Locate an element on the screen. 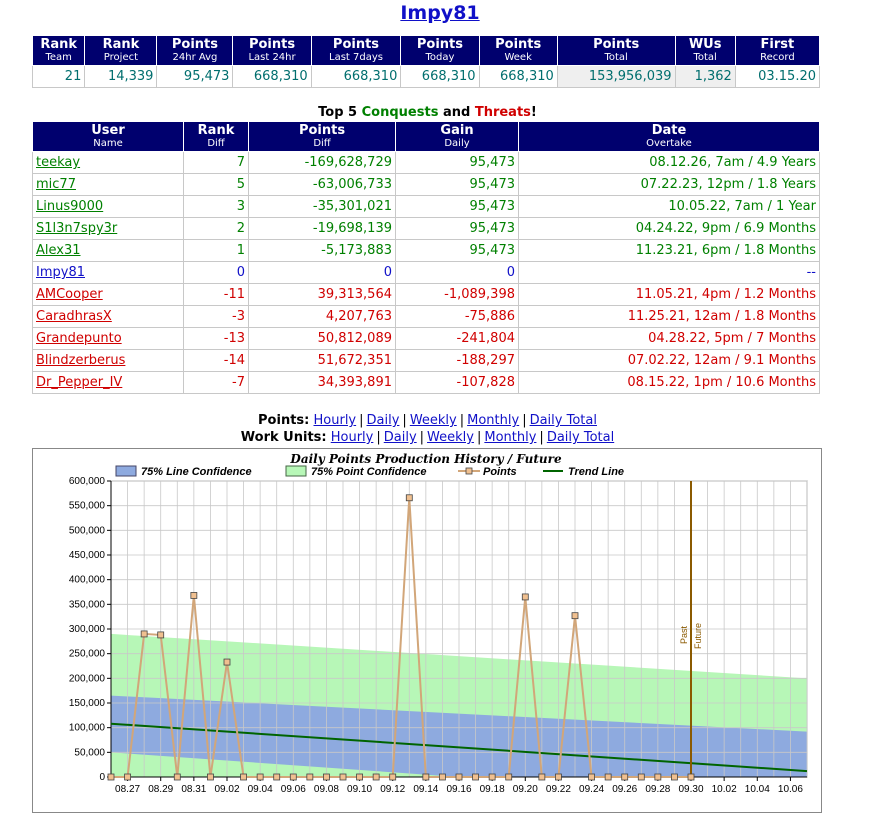 This screenshot has width=880, height=822. rank-cell-diff: -14 is located at coordinates (216, 360).